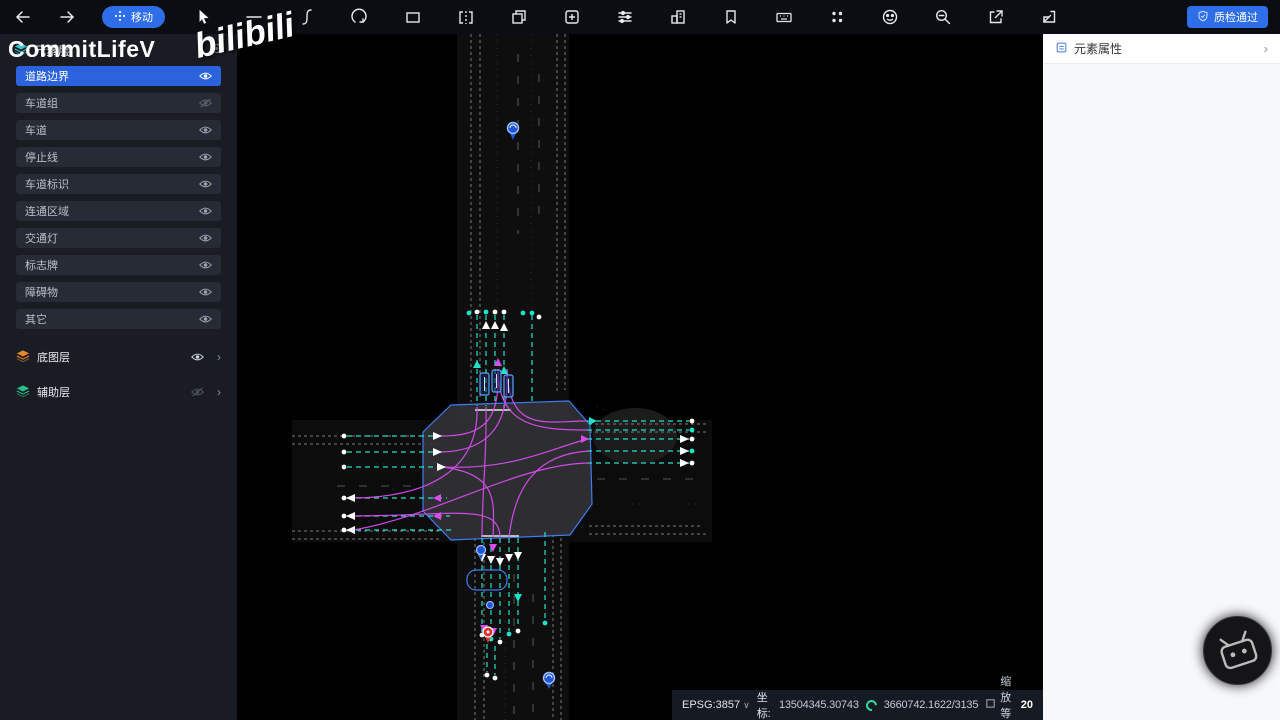 The height and width of the screenshot is (720, 1280). Describe the element at coordinates (118, 265) in the screenshot. I see `layer-item-sign: 标志牌` at that location.